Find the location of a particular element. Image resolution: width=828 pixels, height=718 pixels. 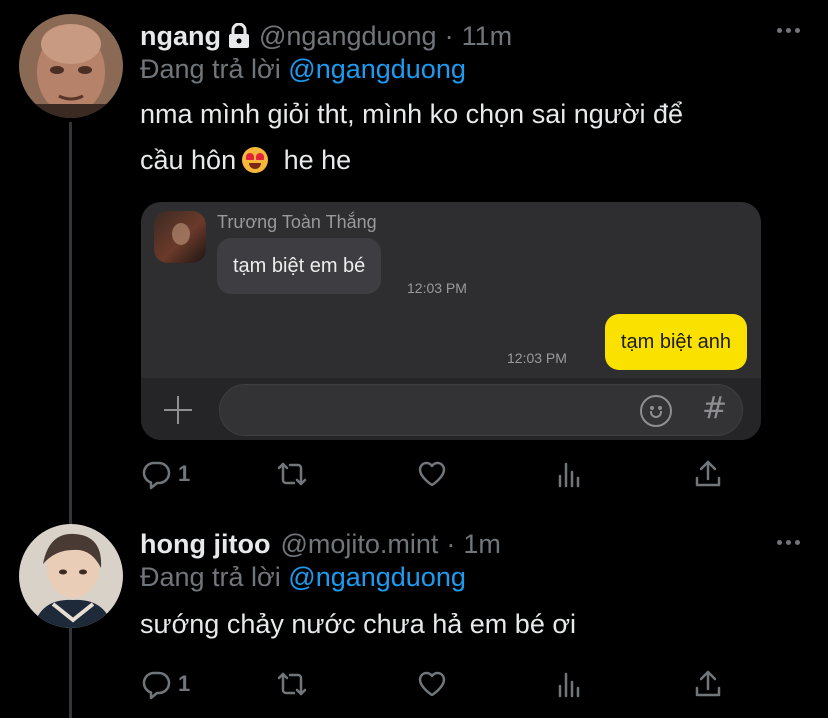

outgoing-message-time: 12:03 PM is located at coordinates (537, 358).